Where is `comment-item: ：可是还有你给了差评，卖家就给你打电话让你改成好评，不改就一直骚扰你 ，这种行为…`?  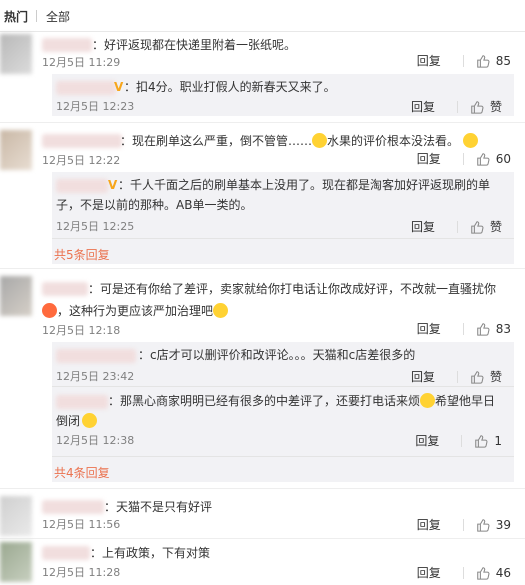
comment-item: ：可是还有你给了差评，卖家就给你打电话让你改成好评，不改就一直骚扰你 ，这种行为… is located at coordinates (262, 306).